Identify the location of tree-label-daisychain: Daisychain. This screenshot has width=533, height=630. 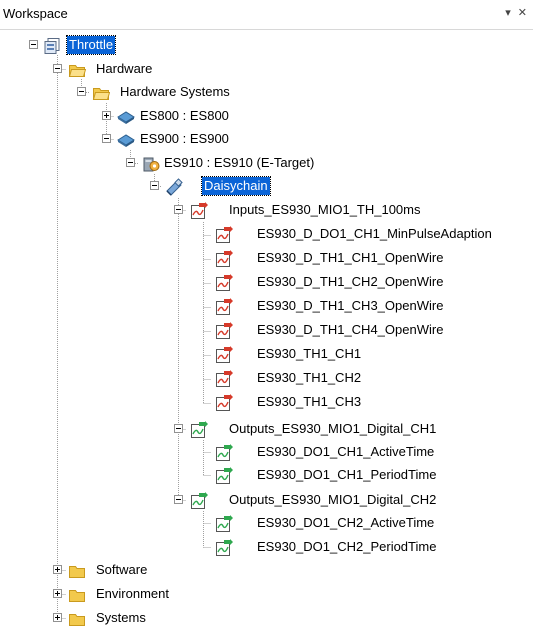
(236, 186).